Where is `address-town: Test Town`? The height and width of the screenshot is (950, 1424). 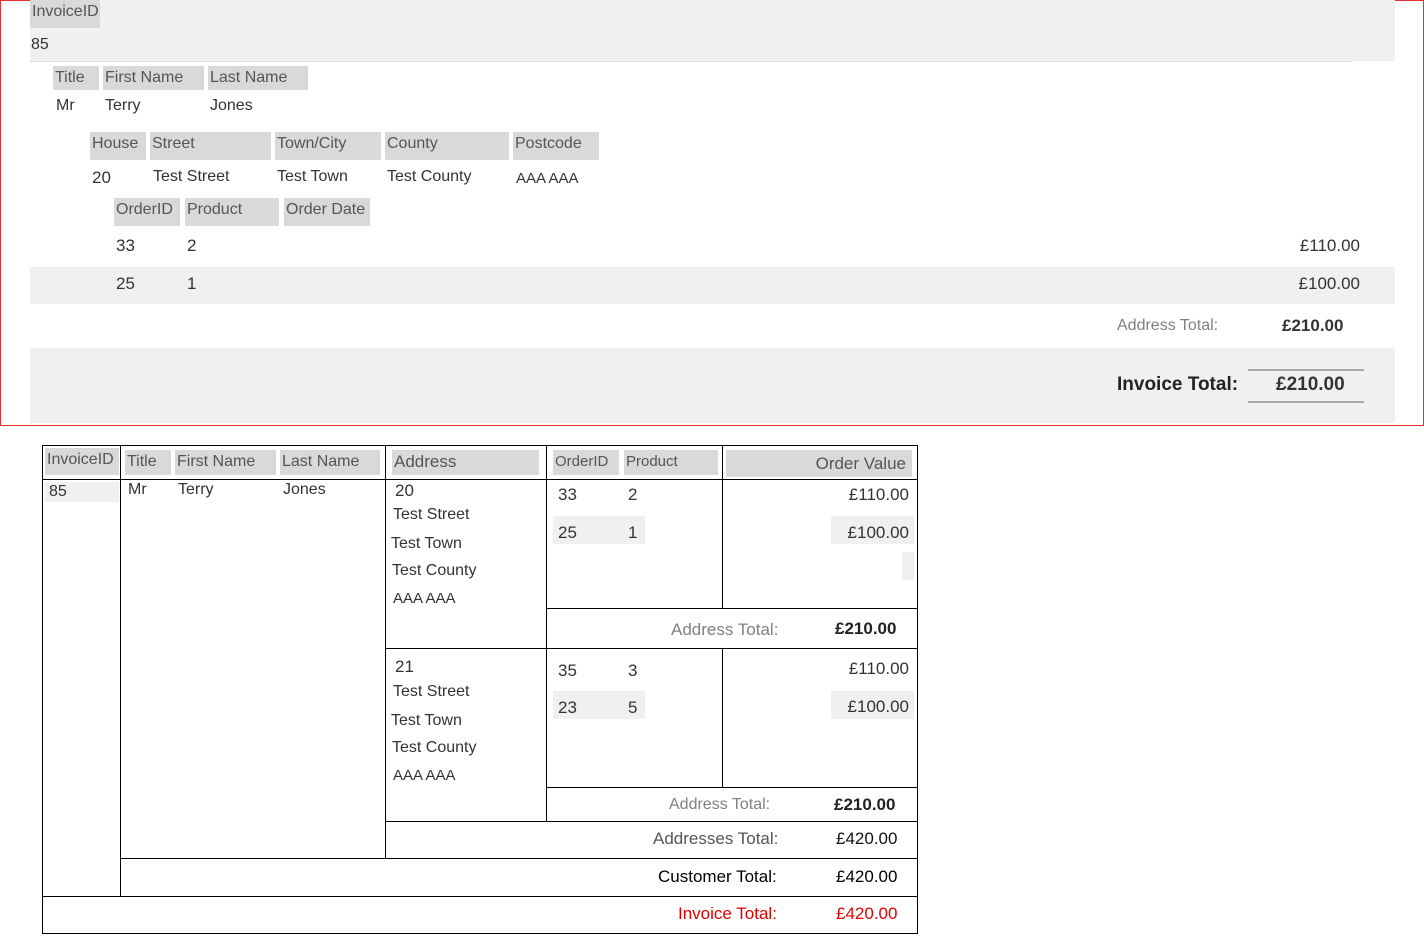 address-town: Test Town is located at coordinates (312, 176).